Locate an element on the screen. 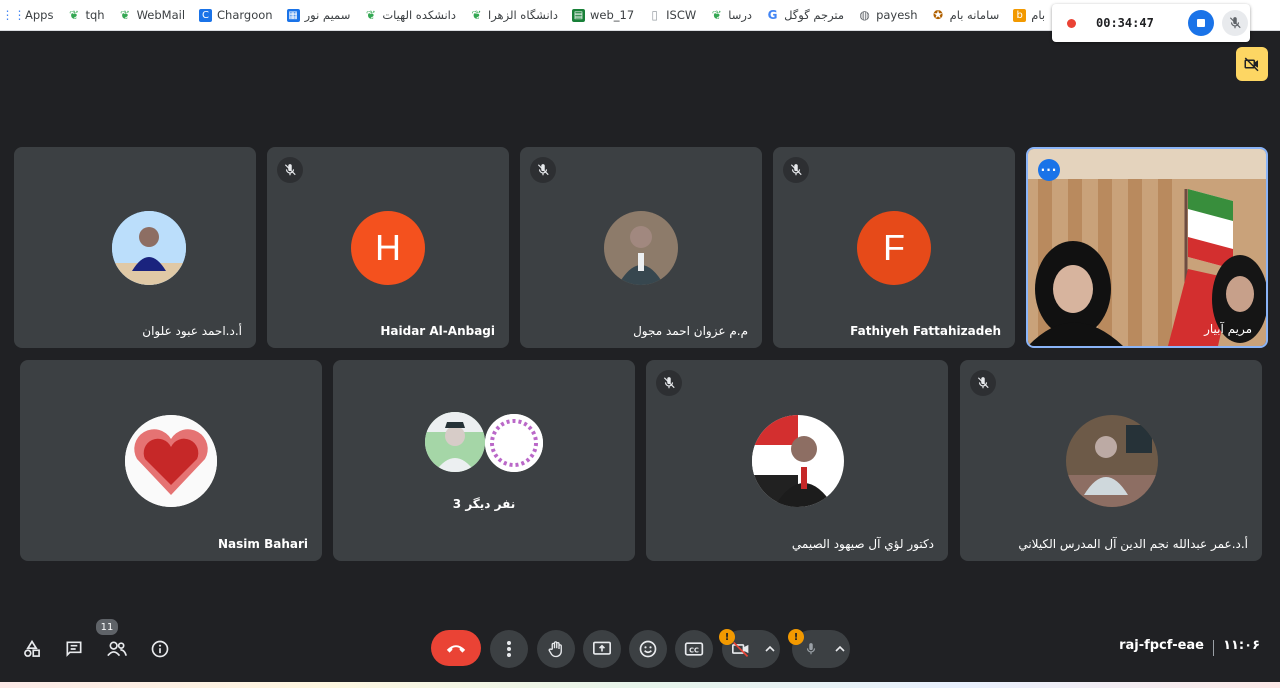 This screenshot has width=1280, height=688. participant-tile: م.م عزوان احمد مجول is located at coordinates (641, 247).